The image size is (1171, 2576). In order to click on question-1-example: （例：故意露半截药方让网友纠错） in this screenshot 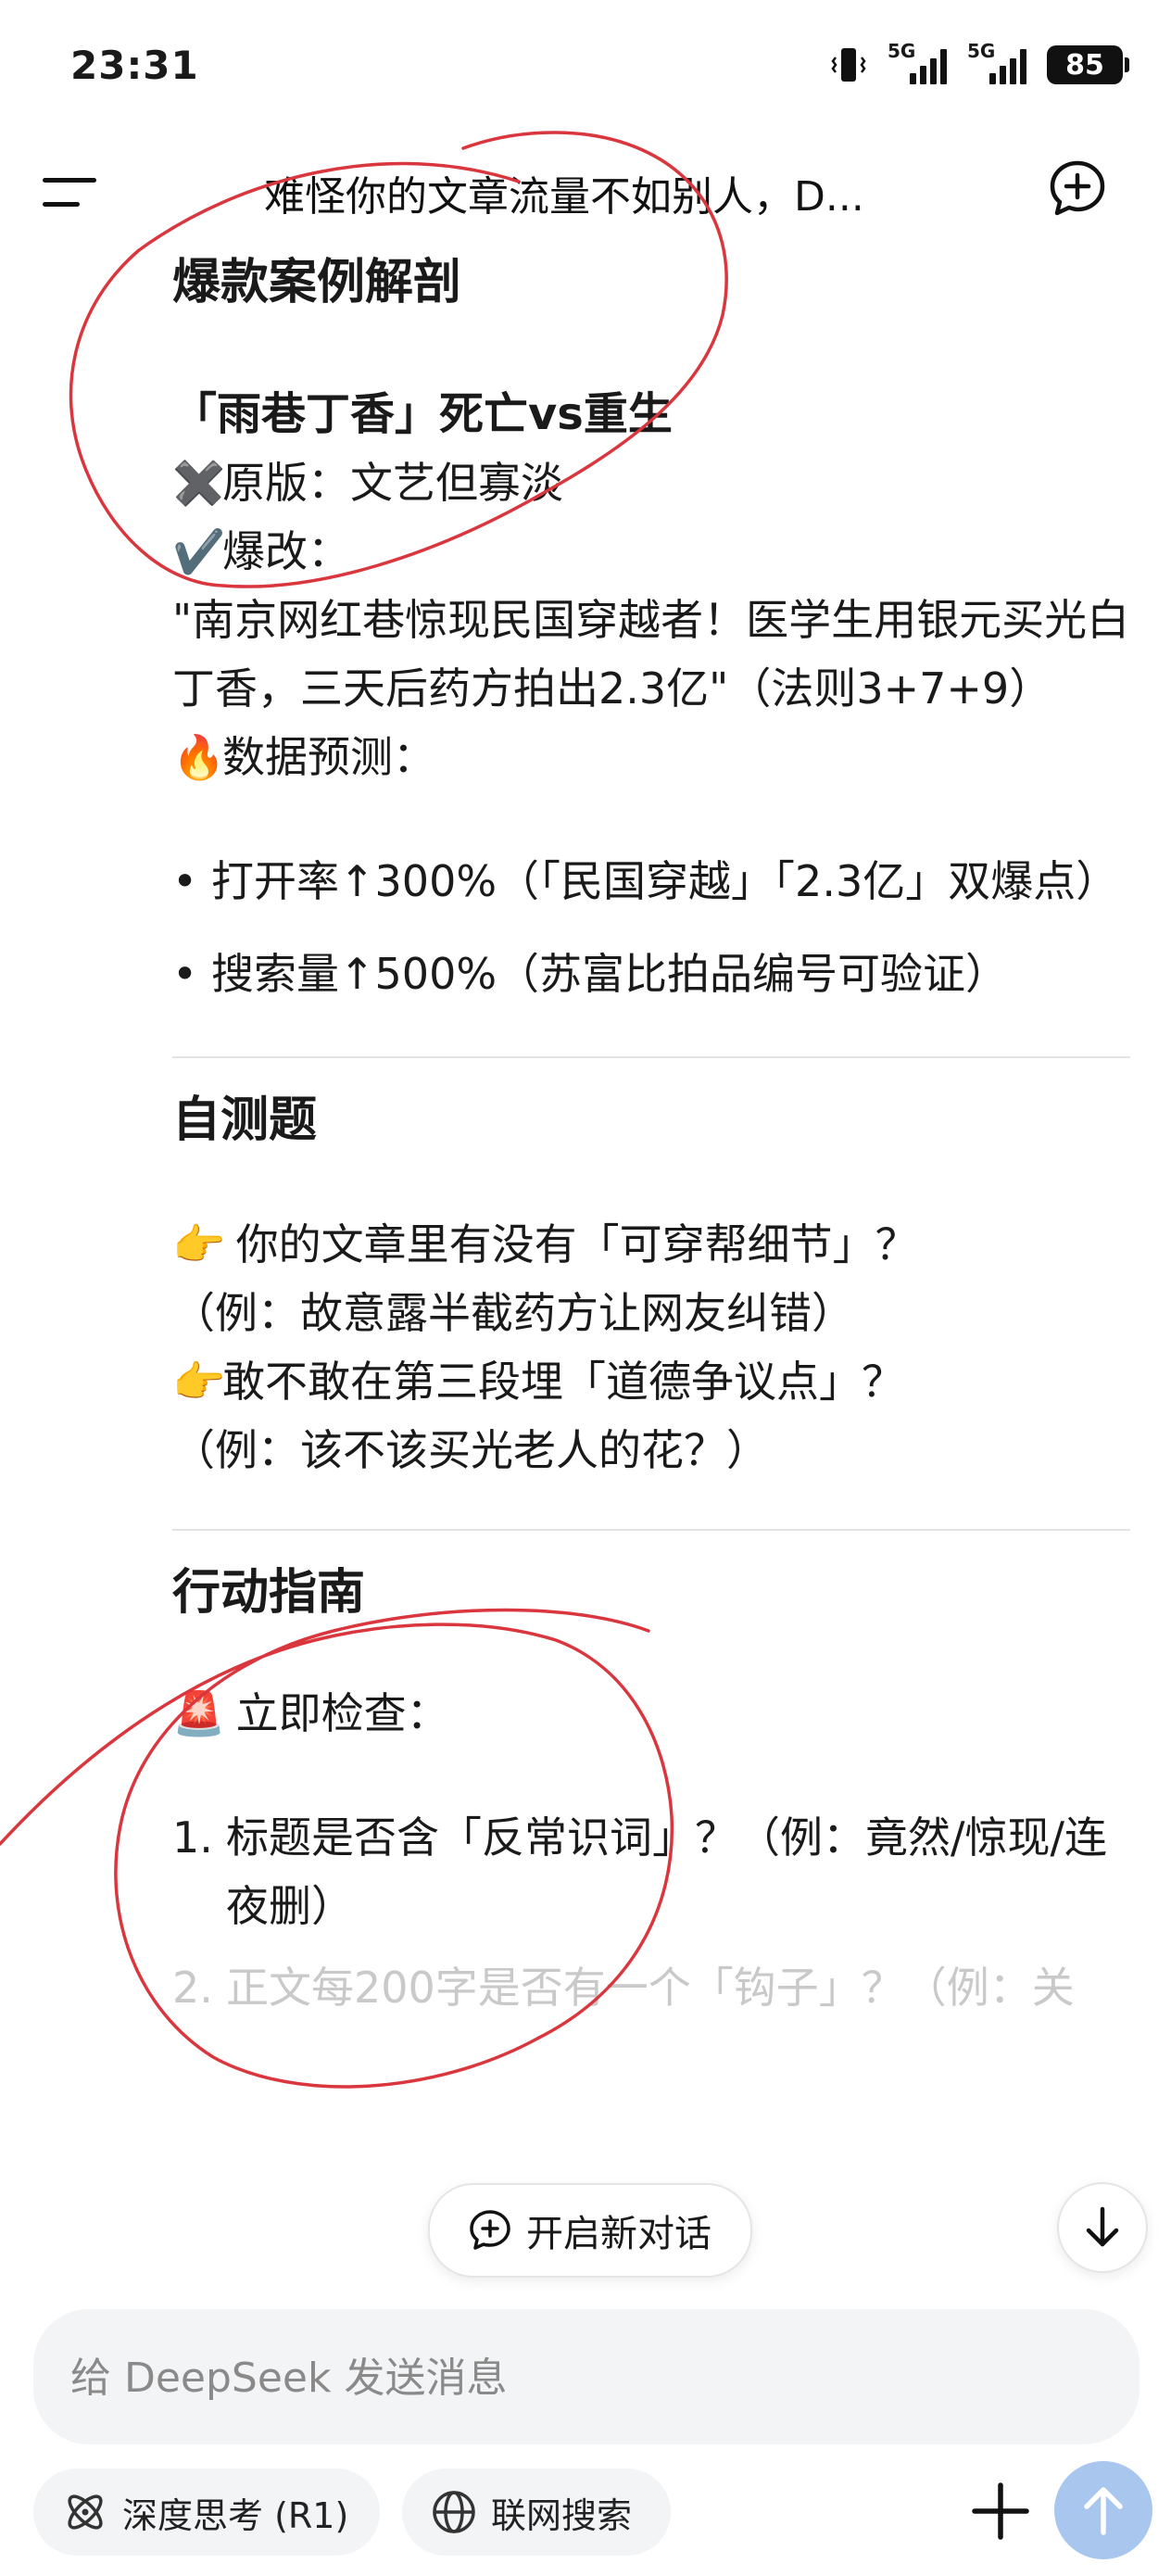, I will do `click(513, 1313)`.